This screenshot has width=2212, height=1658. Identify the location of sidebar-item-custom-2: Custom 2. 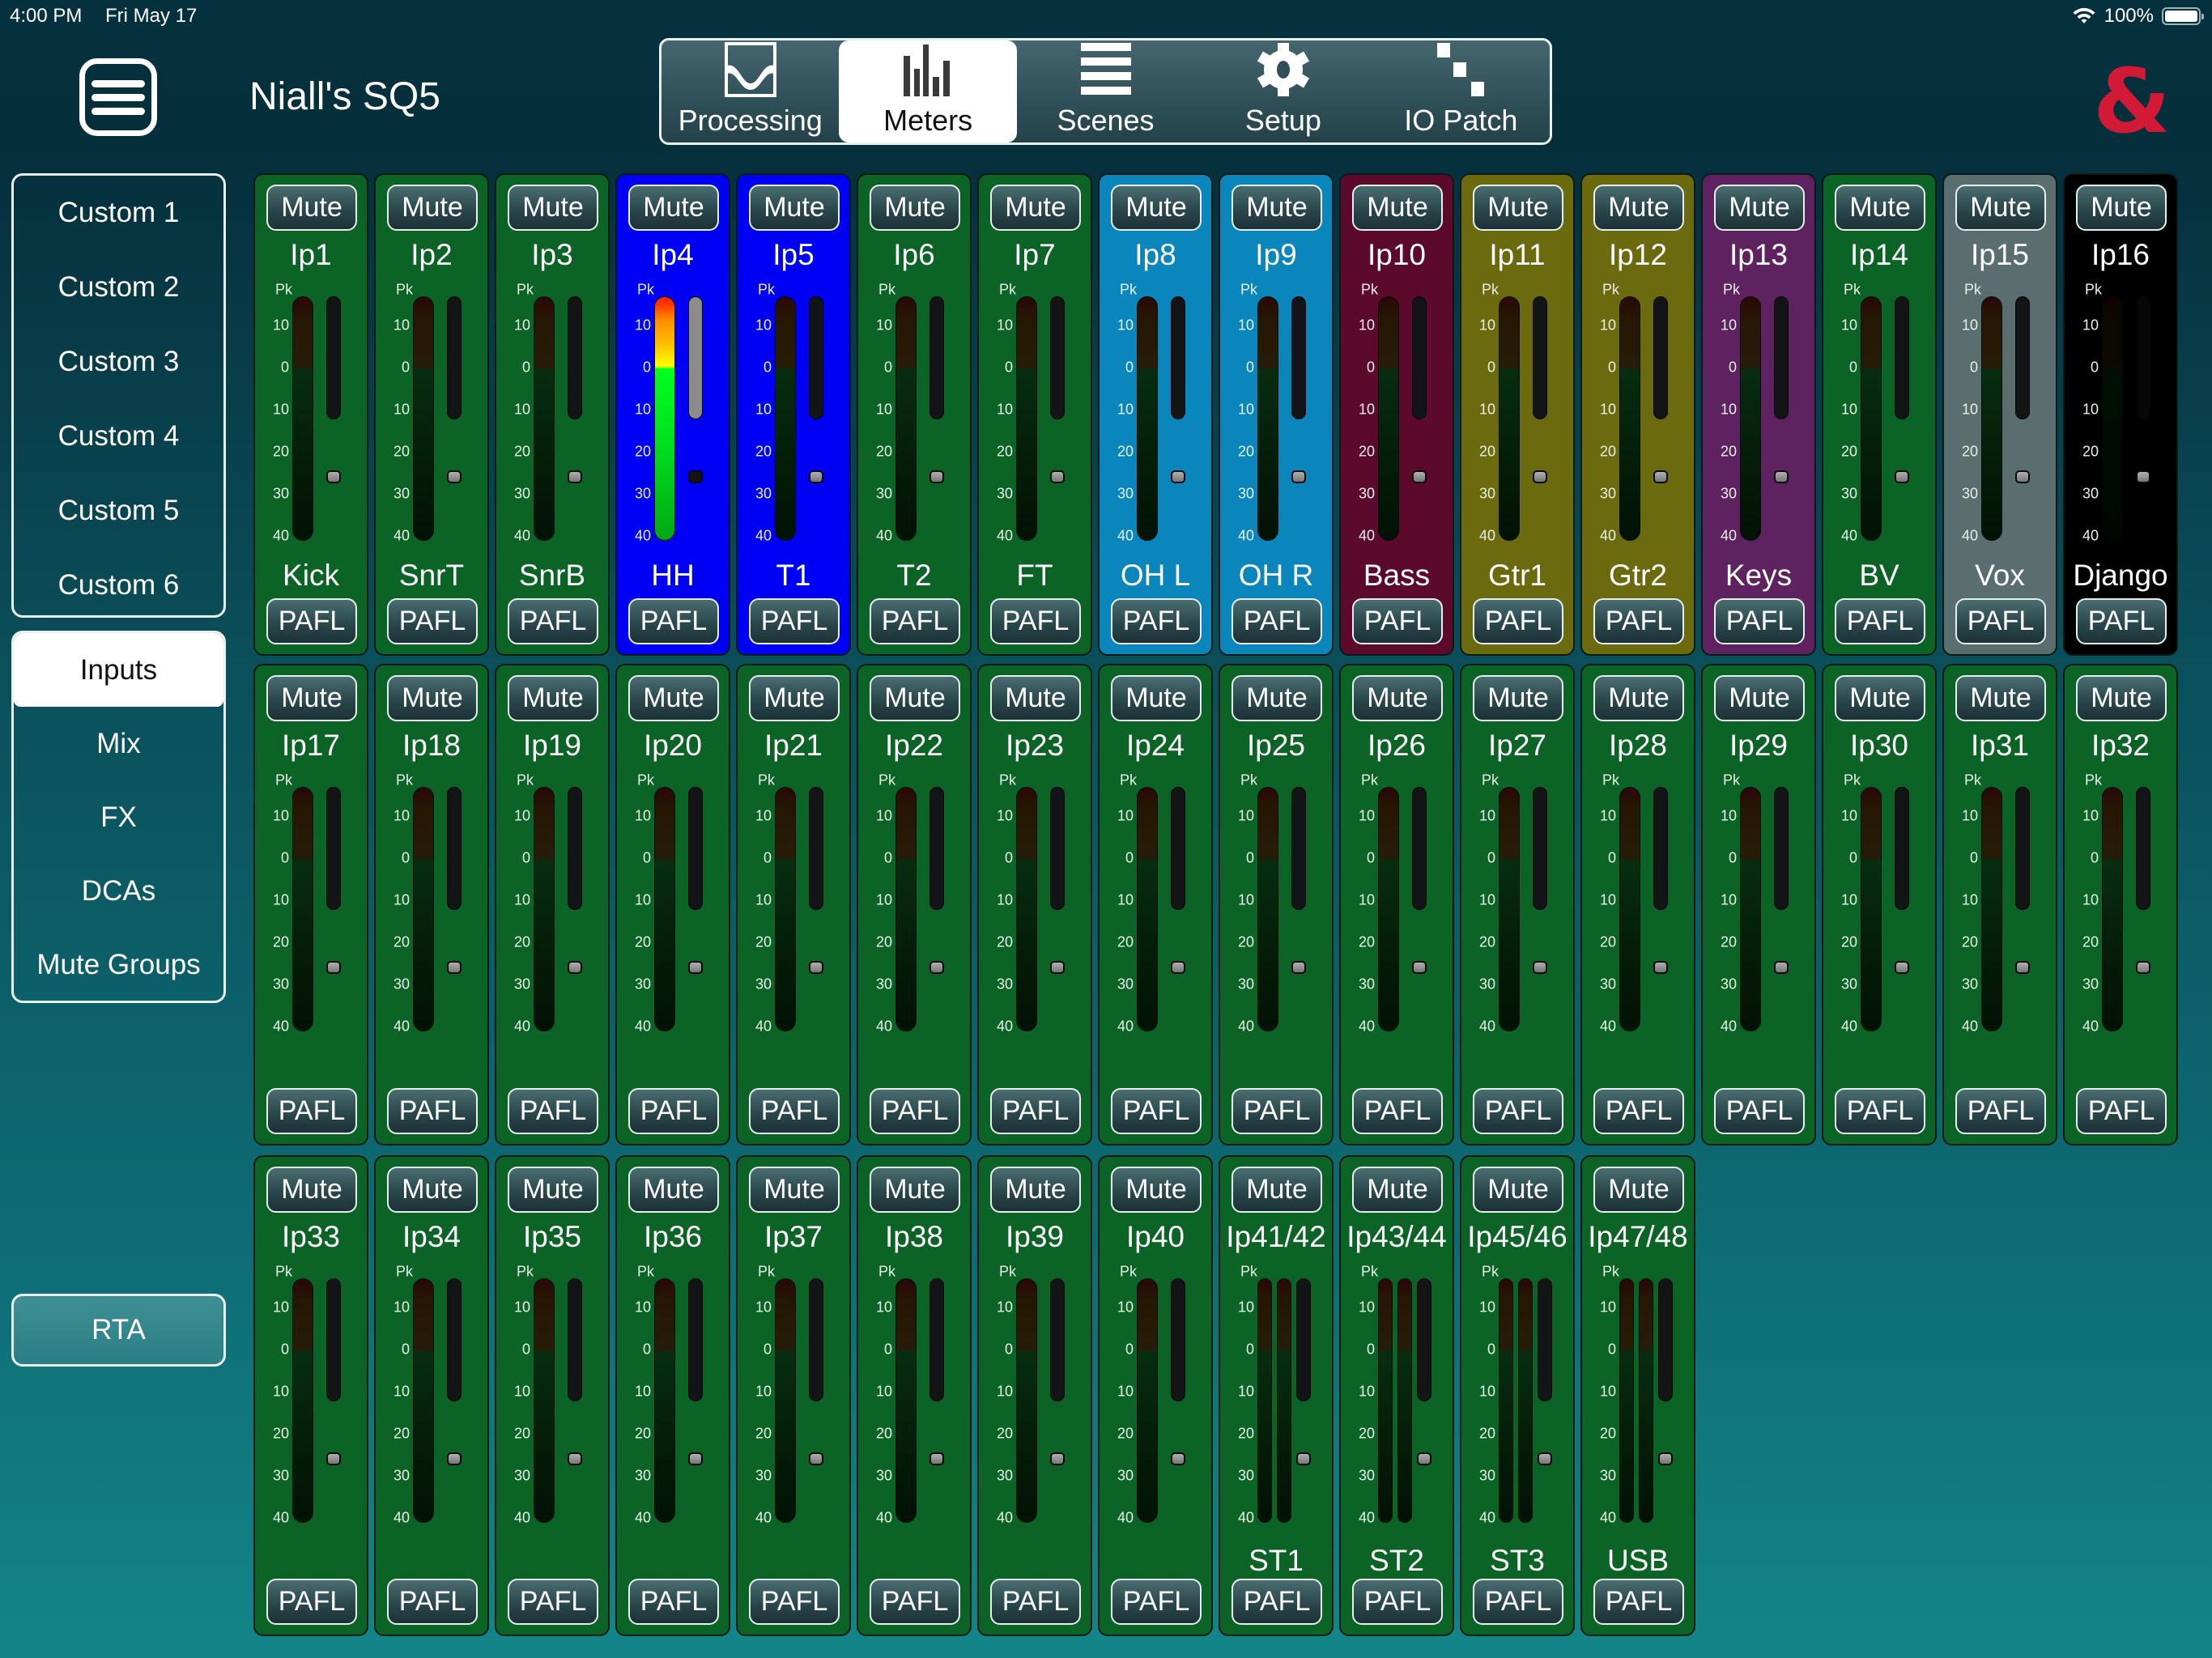
(119, 287).